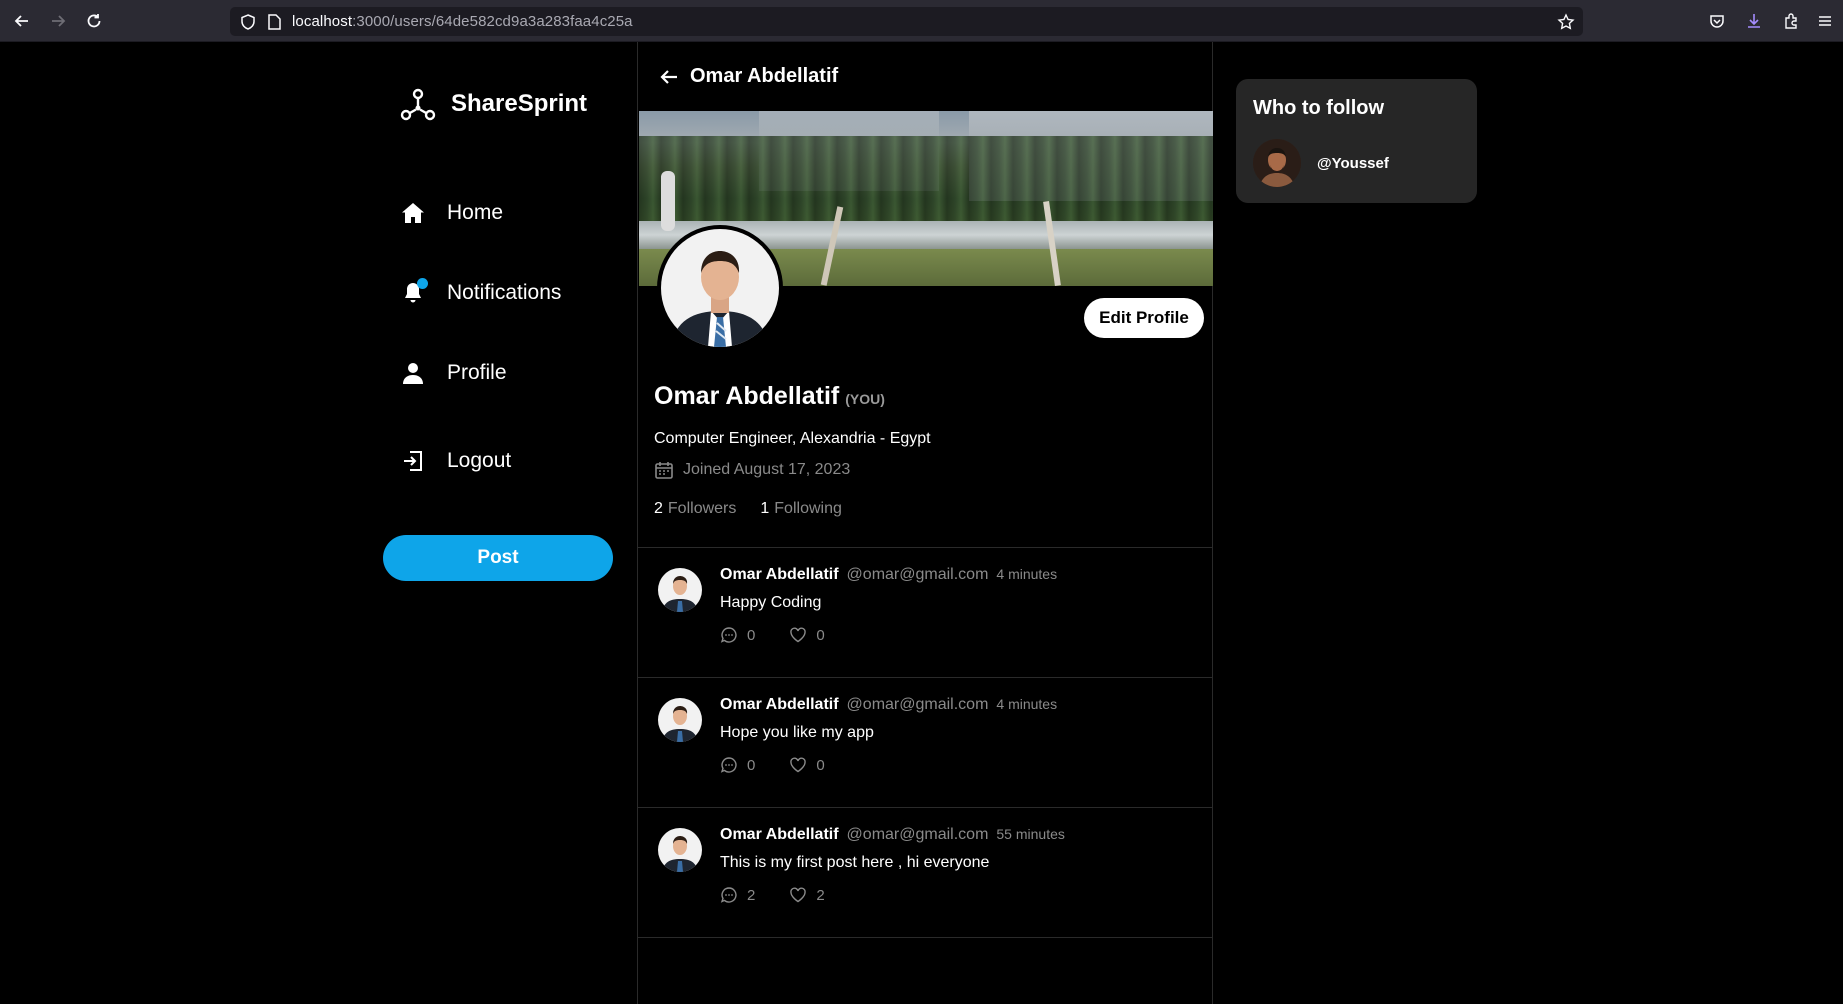 The width and height of the screenshot is (1843, 1004). I want to click on profile-avatar, so click(720, 288).